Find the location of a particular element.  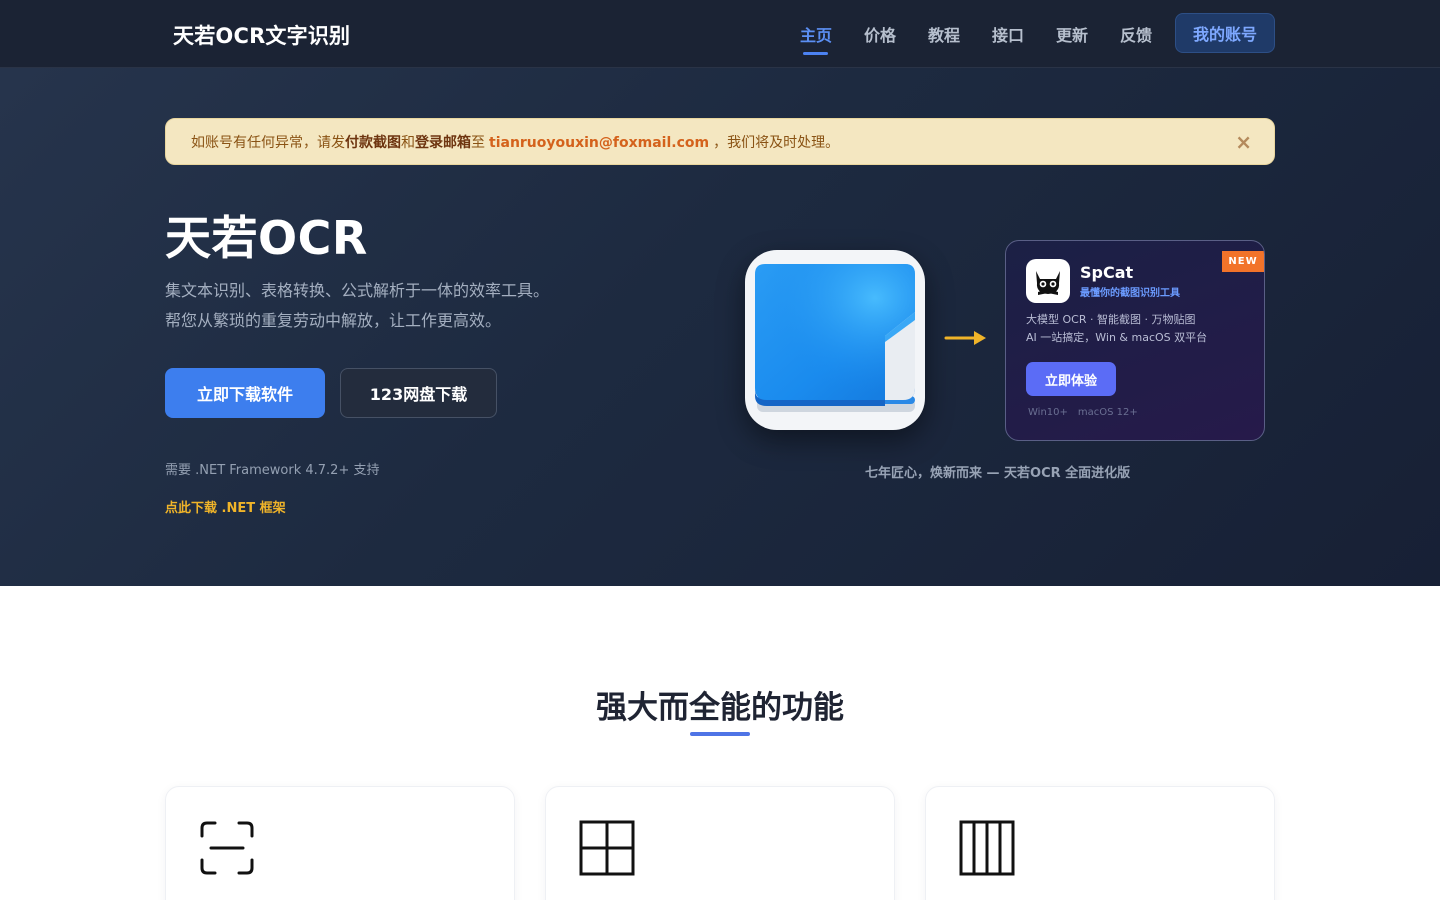

spcat-cat-logo-icon is located at coordinates (1048, 281).